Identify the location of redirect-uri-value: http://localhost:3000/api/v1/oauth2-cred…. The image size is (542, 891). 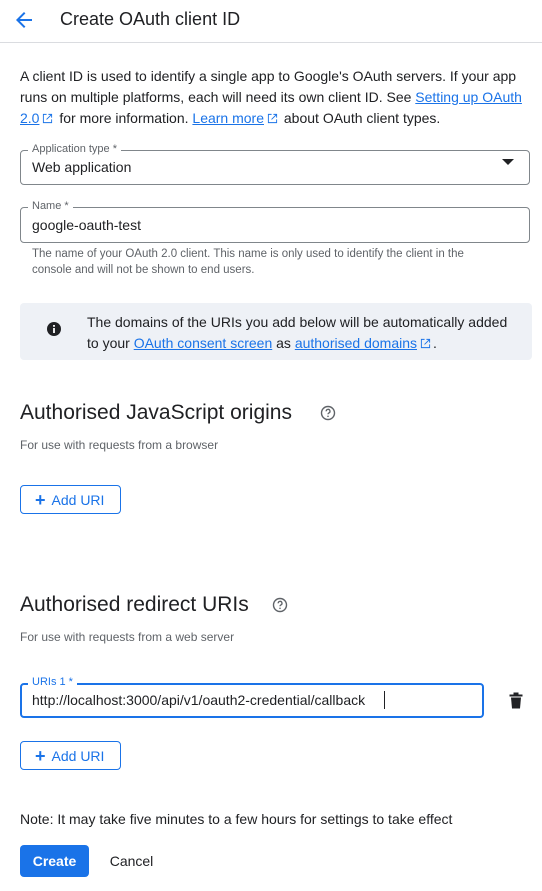
(199, 700).